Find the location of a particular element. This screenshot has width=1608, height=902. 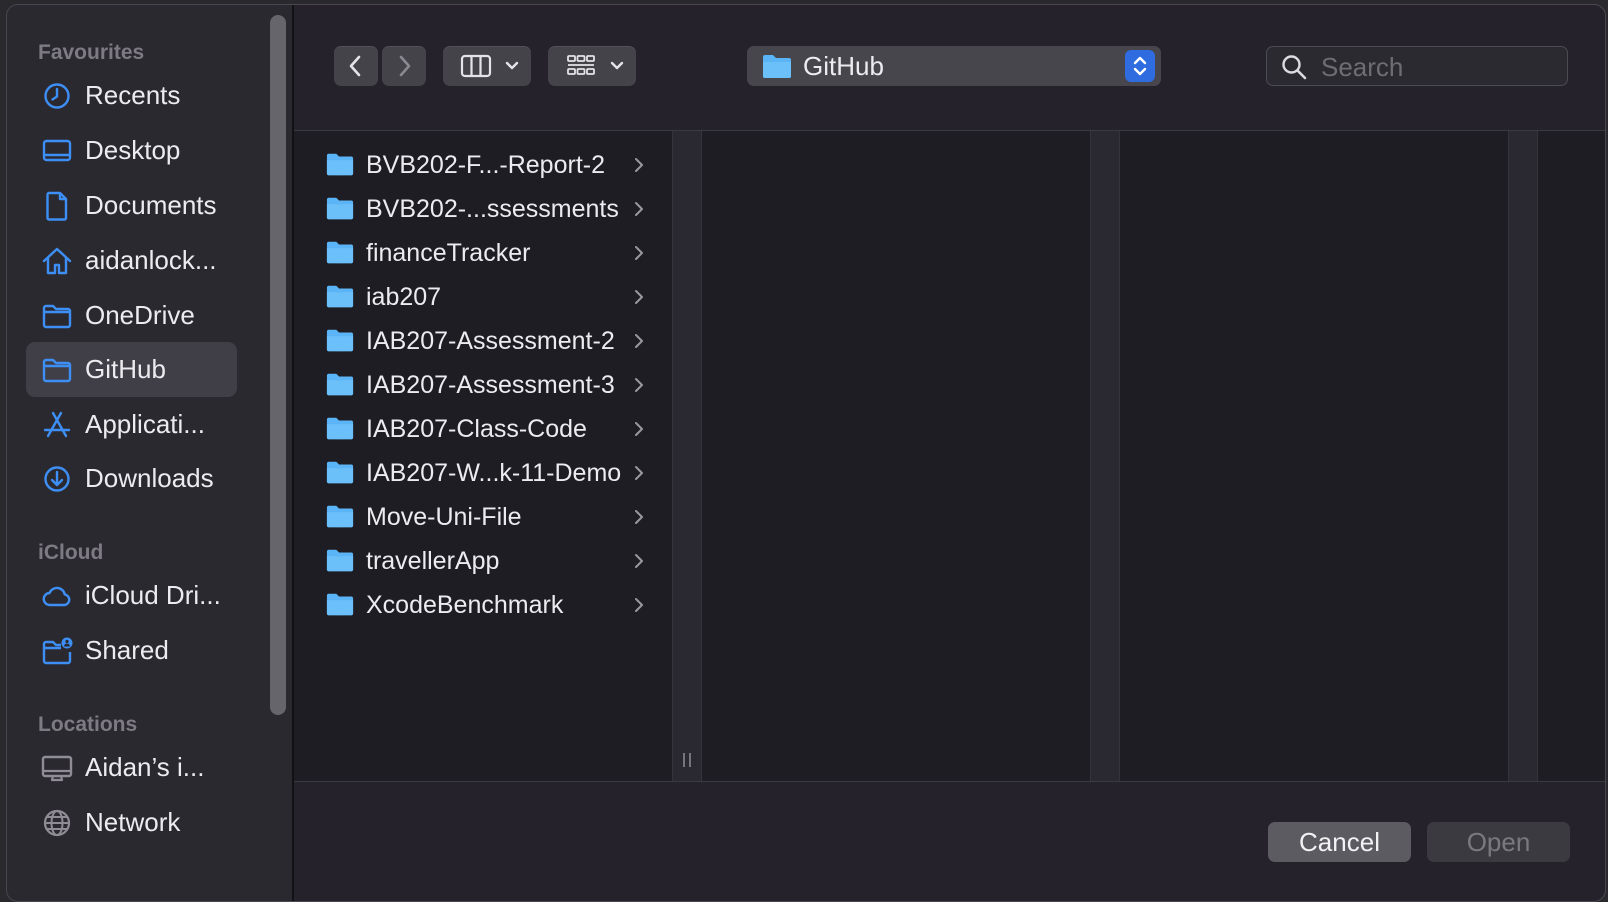

favourites-heading: Favourites is located at coordinates (91, 52).